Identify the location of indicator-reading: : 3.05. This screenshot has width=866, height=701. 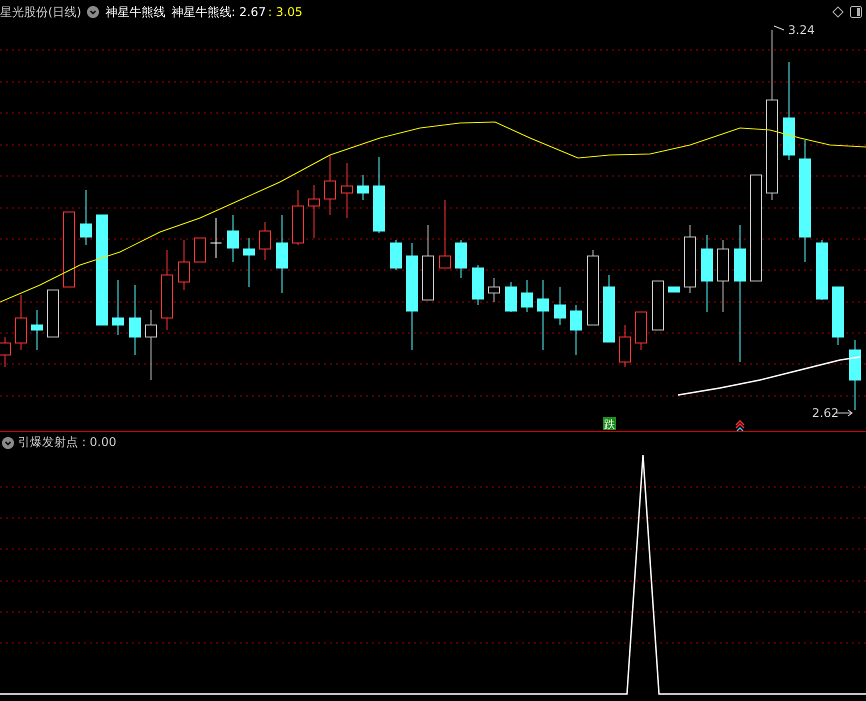
(285, 12).